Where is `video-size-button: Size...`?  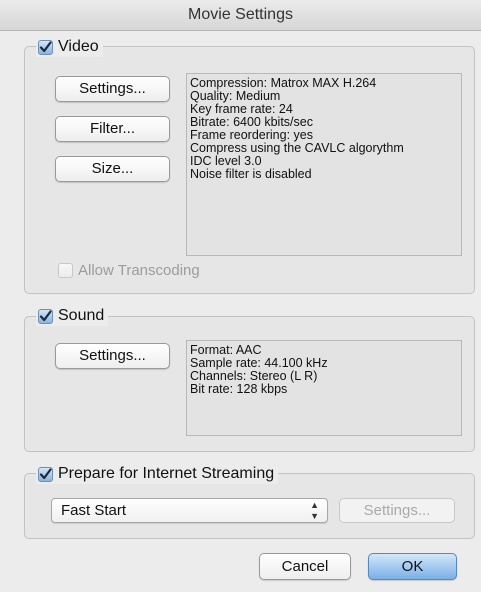
video-size-button: Size... is located at coordinates (112, 169).